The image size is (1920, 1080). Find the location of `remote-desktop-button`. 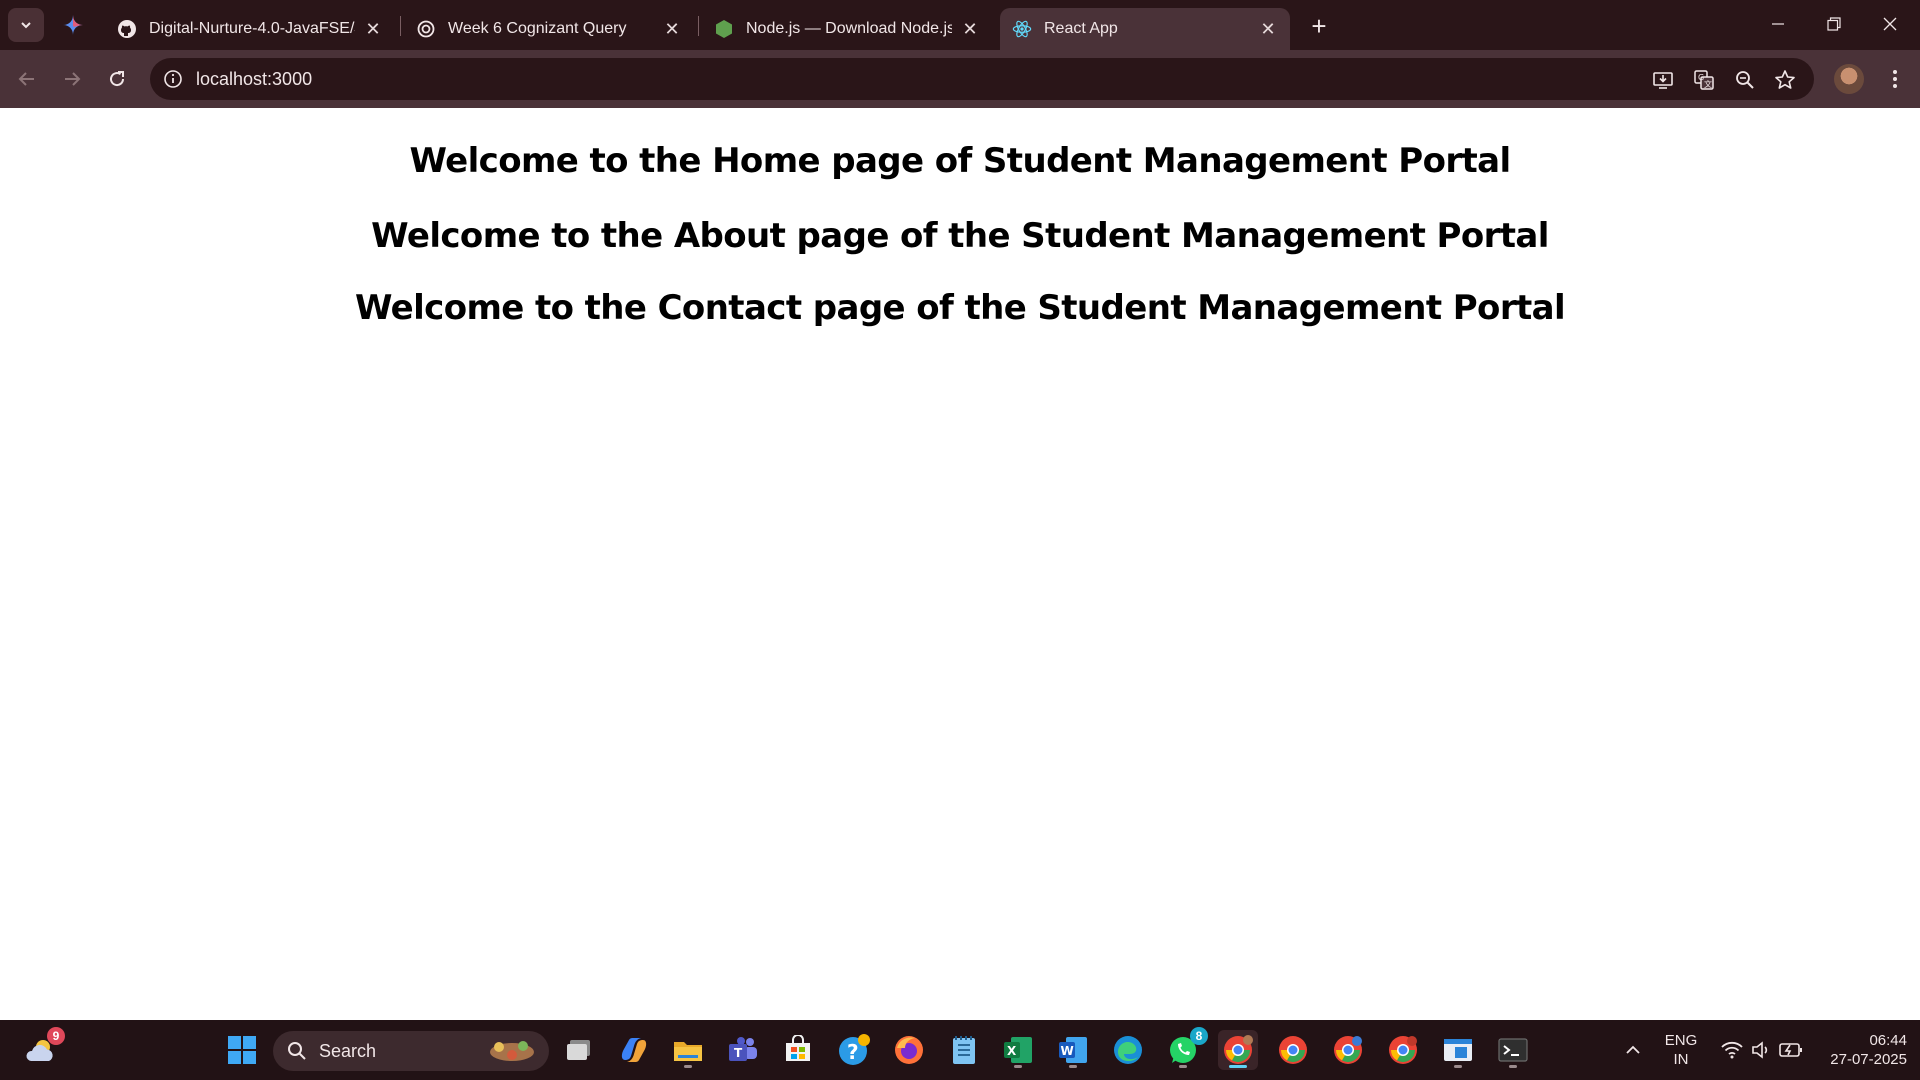

remote-desktop-button is located at coordinates (1458, 1050).